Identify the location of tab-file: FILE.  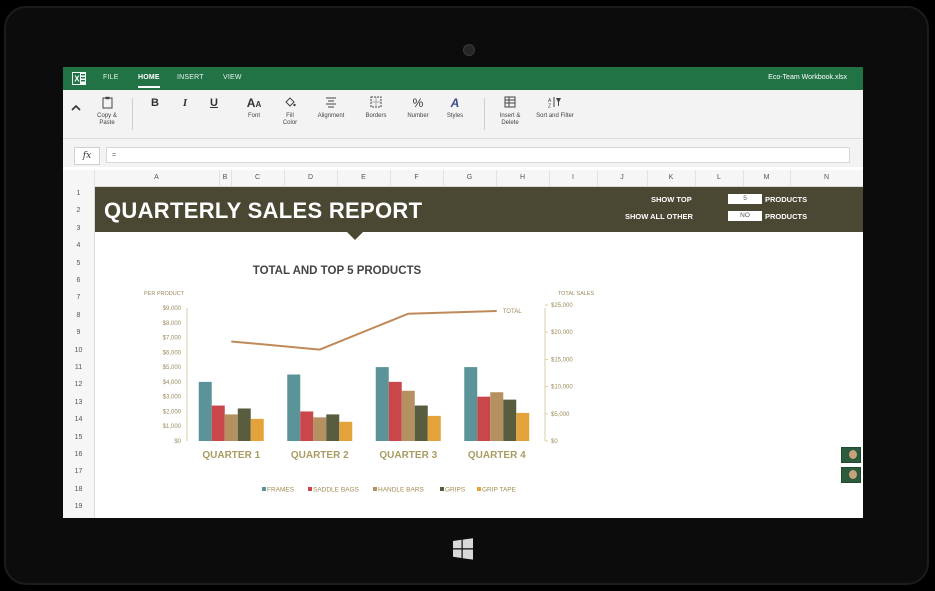
(111, 77).